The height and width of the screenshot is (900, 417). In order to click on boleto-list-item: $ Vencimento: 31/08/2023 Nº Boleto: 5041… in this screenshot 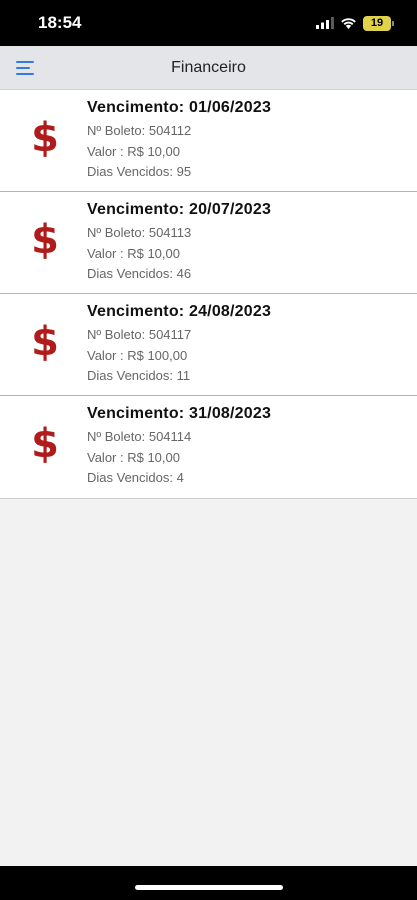, I will do `click(208, 447)`.